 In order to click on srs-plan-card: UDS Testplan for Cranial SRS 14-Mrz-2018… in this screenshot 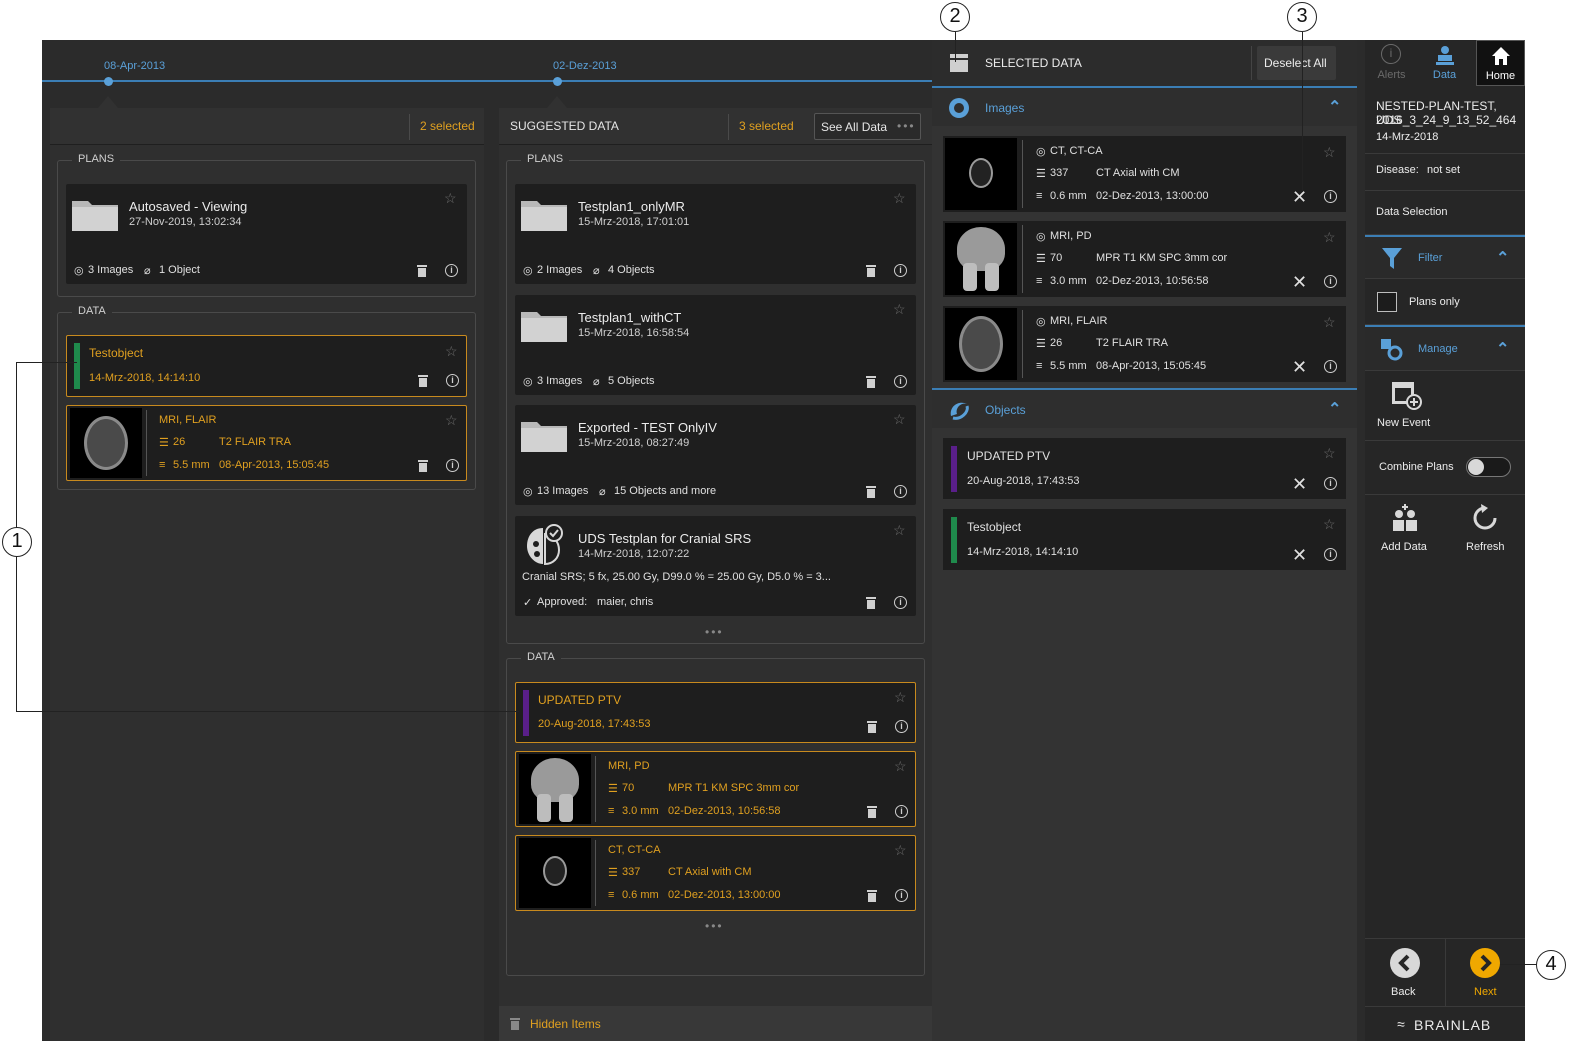, I will do `click(715, 566)`.